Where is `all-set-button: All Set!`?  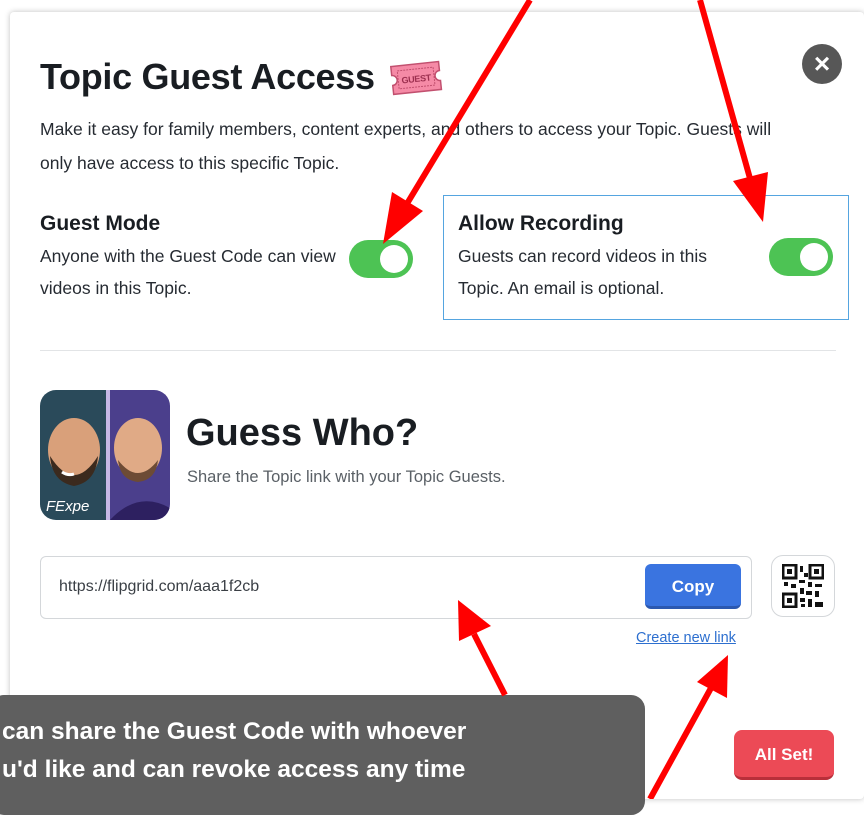
all-set-button: All Set! is located at coordinates (784, 755).